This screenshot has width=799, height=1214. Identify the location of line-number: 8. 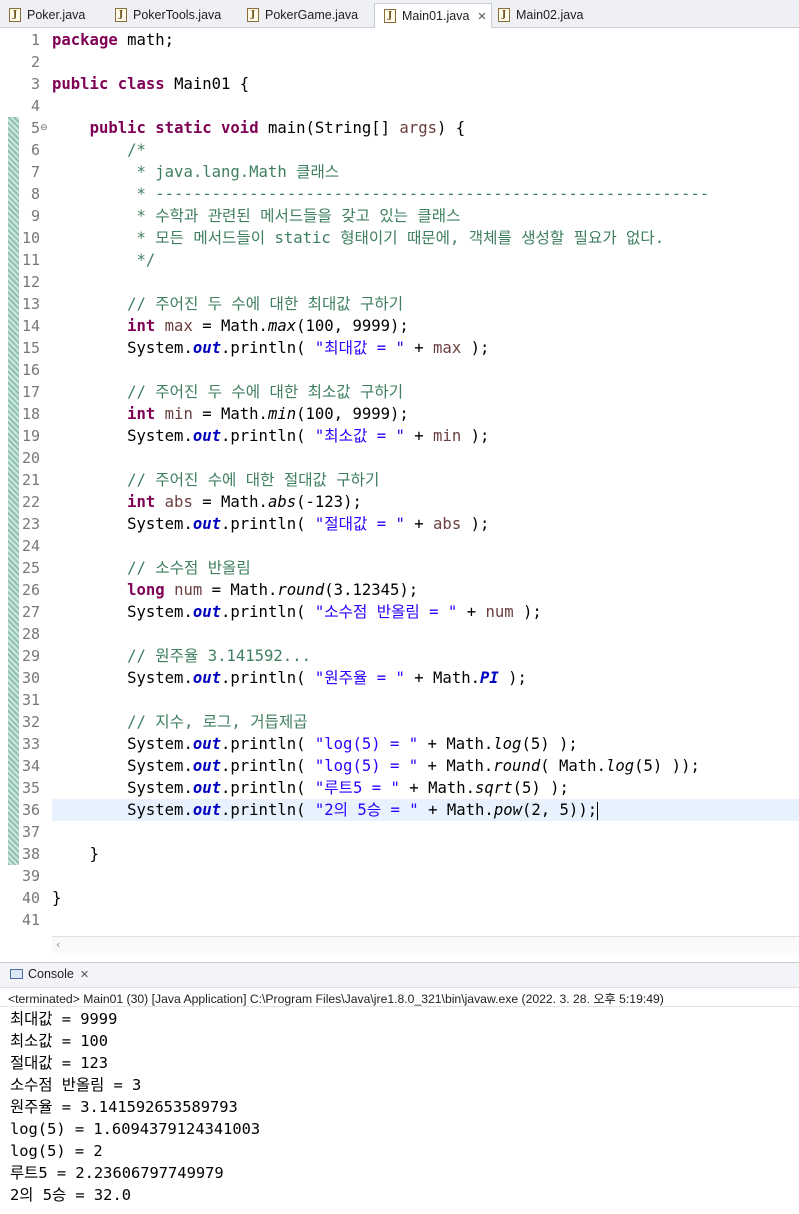
(35, 194).